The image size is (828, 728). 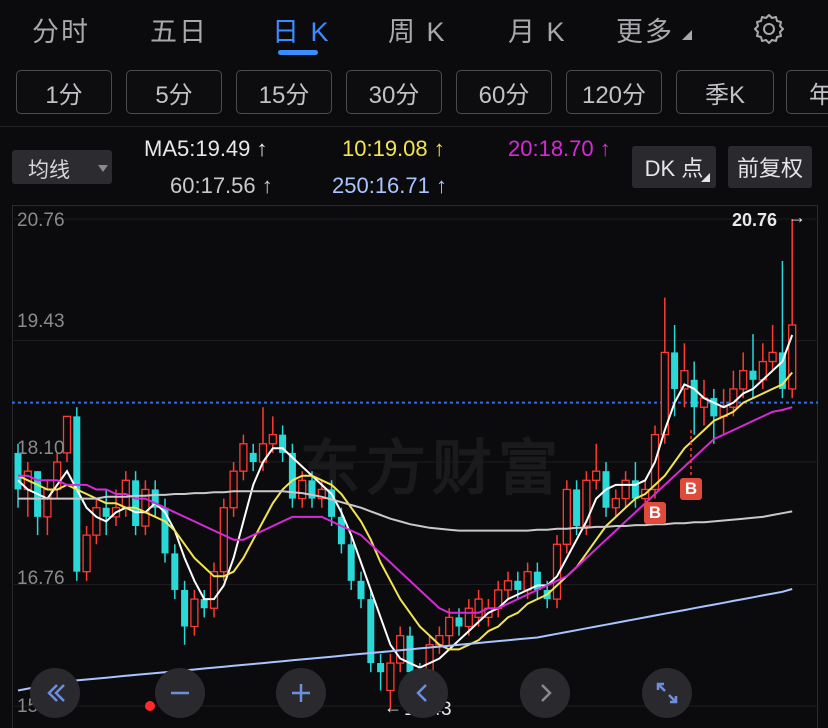 I want to click on notification-dot, so click(x=150, y=706).